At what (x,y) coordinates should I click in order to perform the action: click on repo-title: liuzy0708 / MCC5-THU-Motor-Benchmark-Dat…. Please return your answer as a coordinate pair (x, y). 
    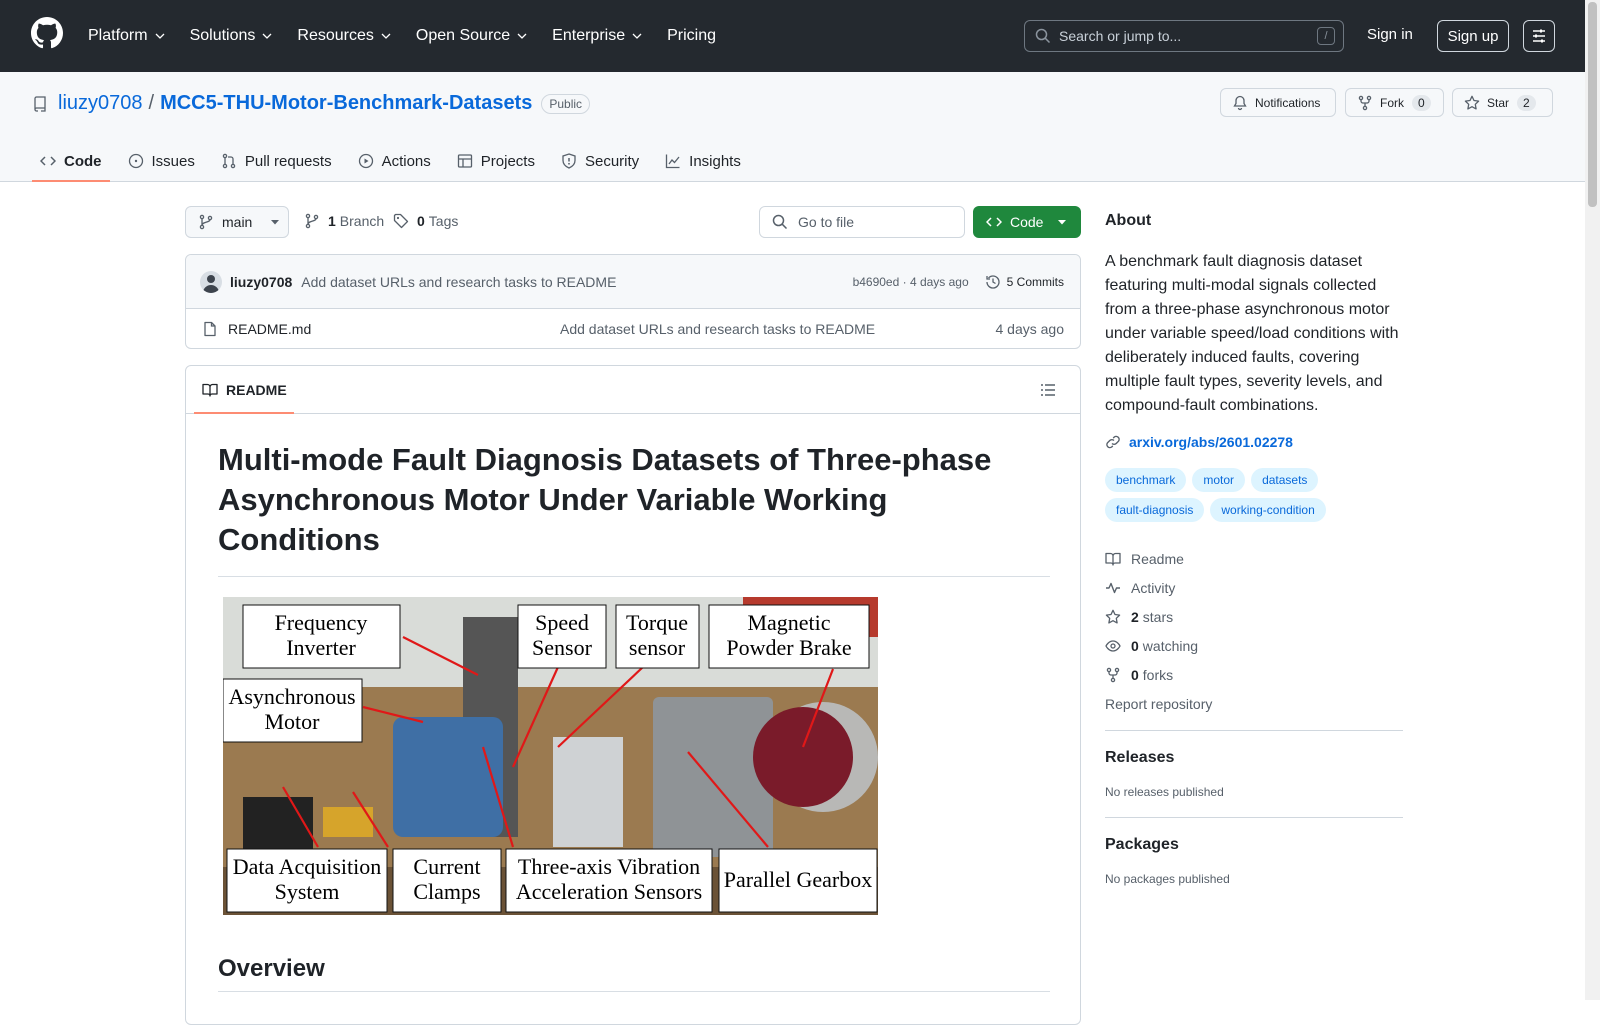
    Looking at the image, I should click on (311, 103).